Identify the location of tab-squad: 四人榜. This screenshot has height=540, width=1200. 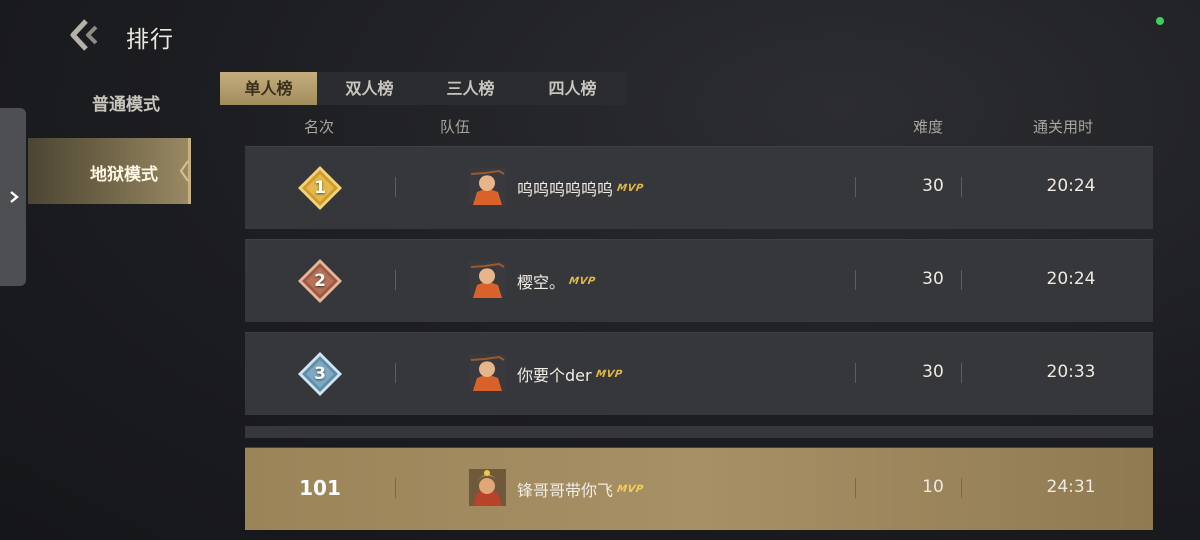
(572, 88).